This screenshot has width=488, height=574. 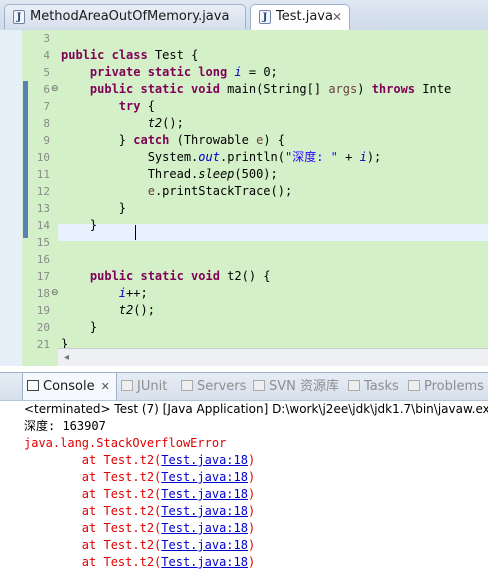 What do you see at coordinates (454, 386) in the screenshot?
I see `tab-label: Problems` at bounding box center [454, 386].